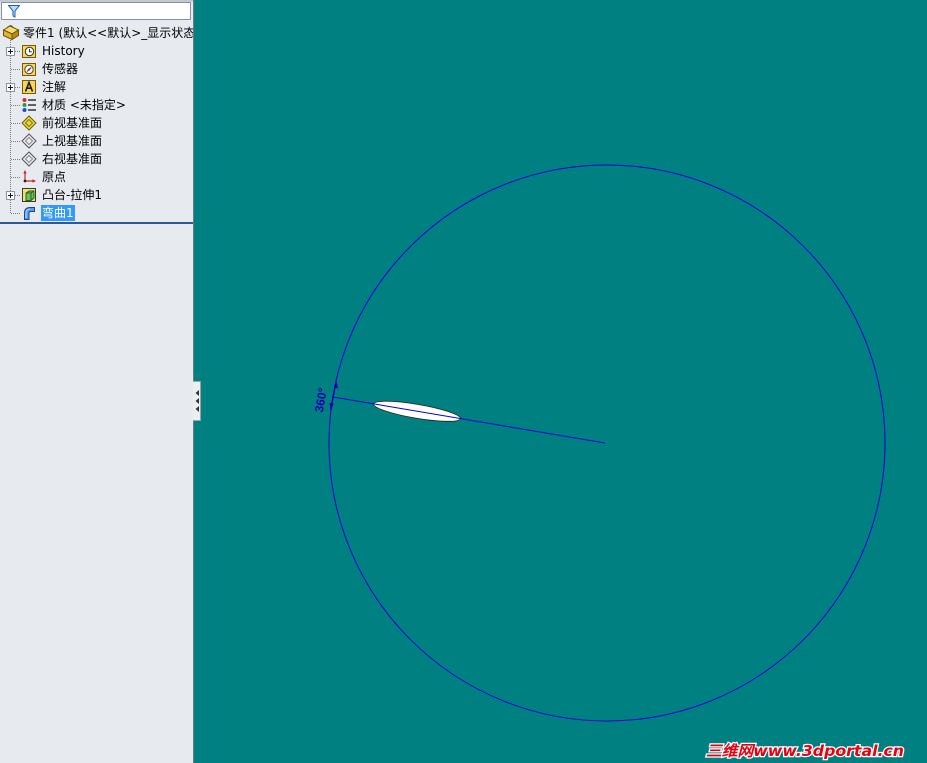 Image resolution: width=927 pixels, height=763 pixels. Describe the element at coordinates (72, 159) in the screenshot. I see `tree-item-label: 右视基准面` at that location.